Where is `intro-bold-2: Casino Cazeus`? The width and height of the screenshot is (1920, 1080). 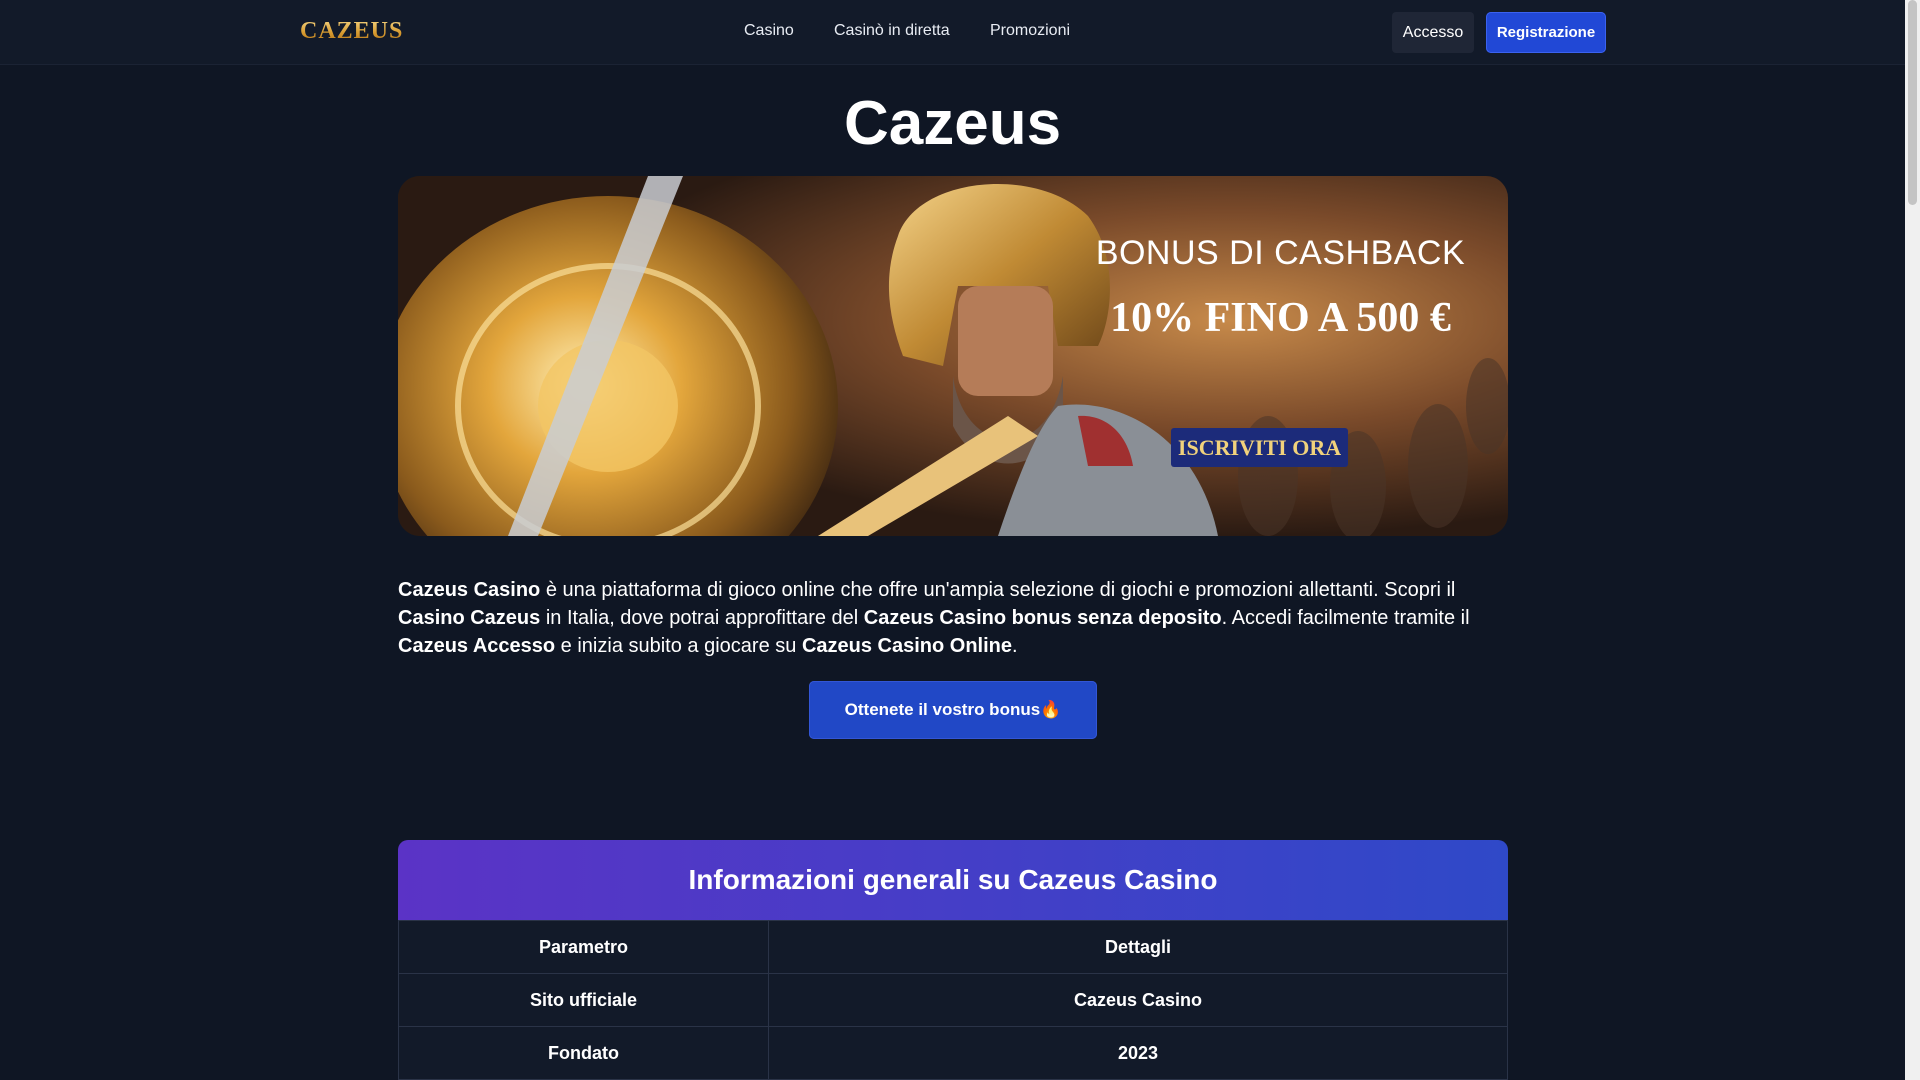
intro-bold-2: Casino Cazeus is located at coordinates (469, 618).